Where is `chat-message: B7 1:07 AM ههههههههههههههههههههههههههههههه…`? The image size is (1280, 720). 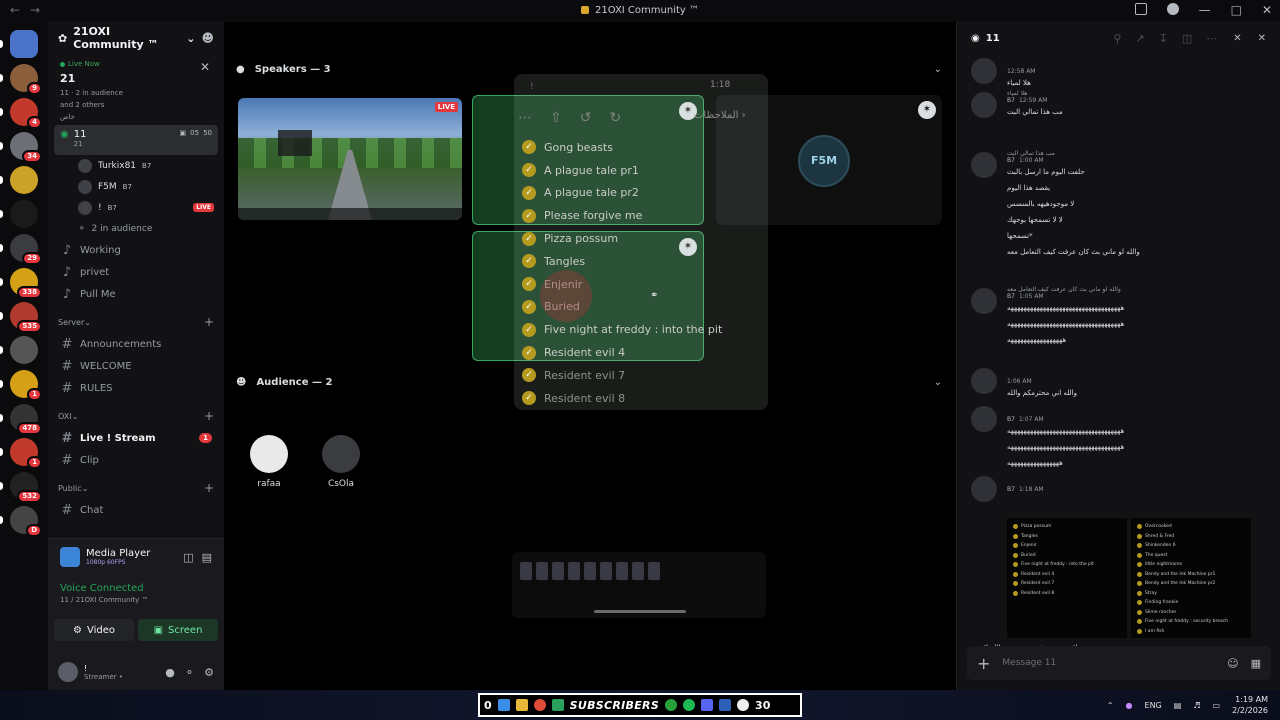 chat-message: B7 1:07 AM ههههههههههههههههههههههههههههههه… is located at coordinates (1119, 437).